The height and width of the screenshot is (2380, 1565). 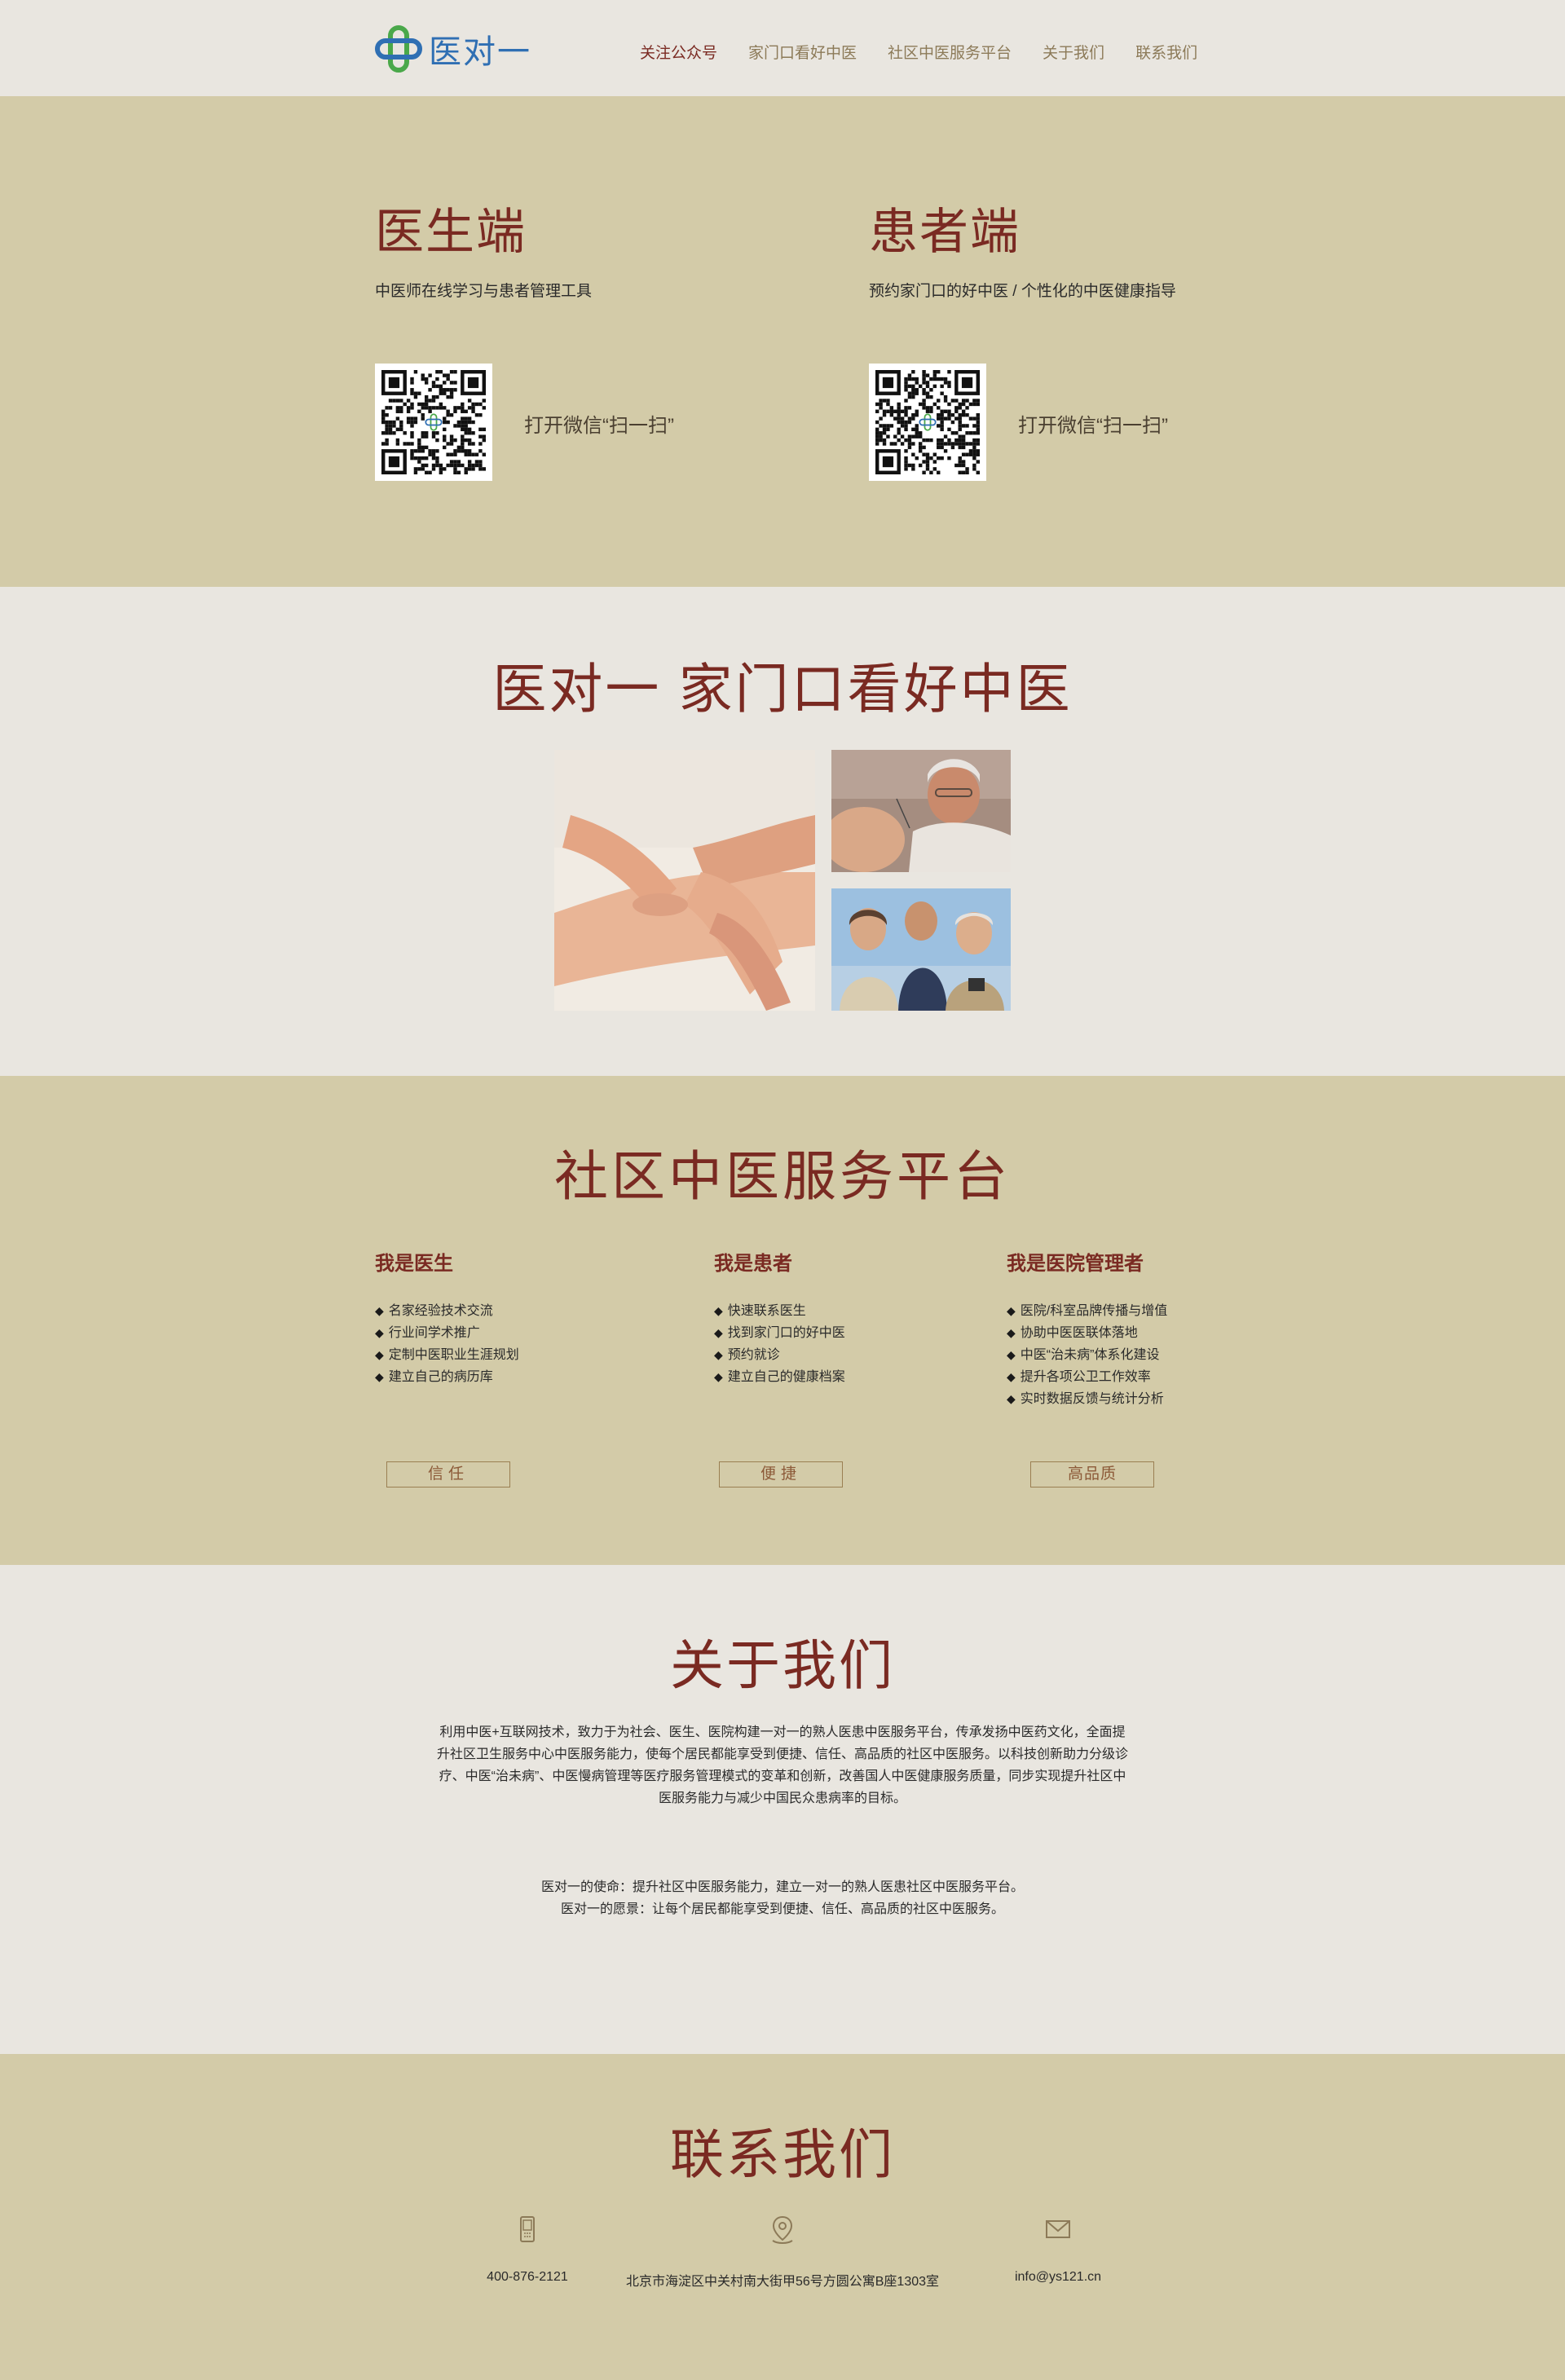 What do you see at coordinates (1058, 2249) in the screenshot?
I see `contact-email: info@ys121.cn` at bounding box center [1058, 2249].